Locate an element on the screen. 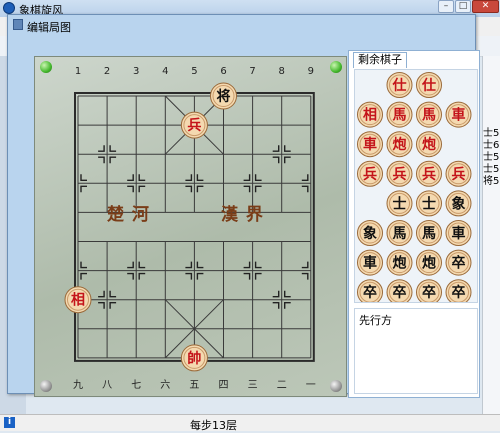  piece-label: 象 is located at coordinates (370, 233).